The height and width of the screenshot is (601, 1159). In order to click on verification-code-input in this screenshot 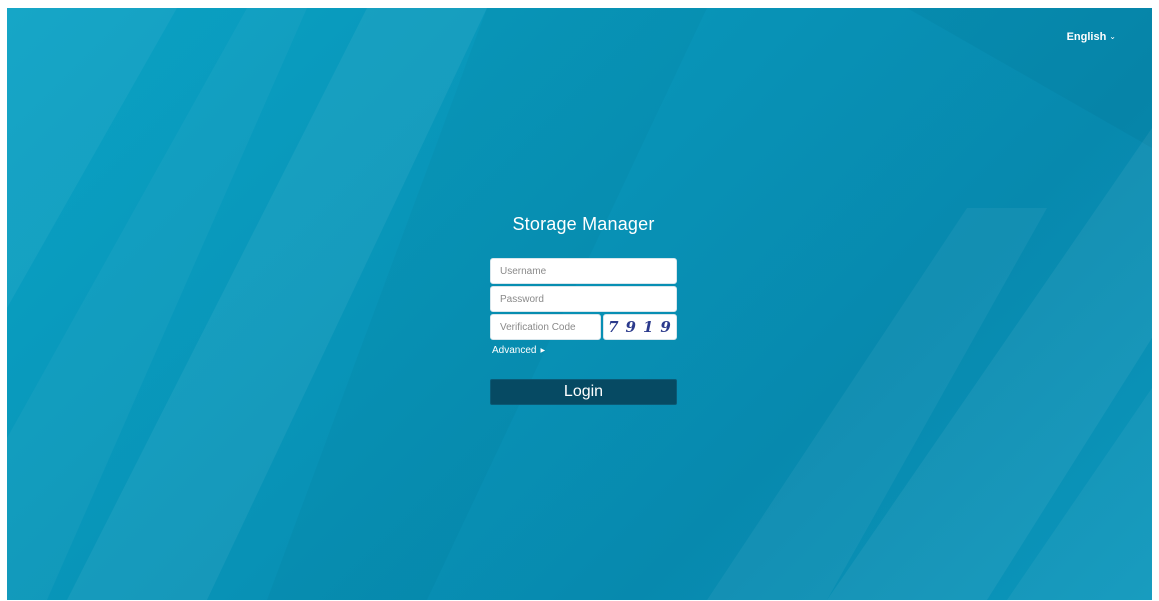, I will do `click(545, 327)`.